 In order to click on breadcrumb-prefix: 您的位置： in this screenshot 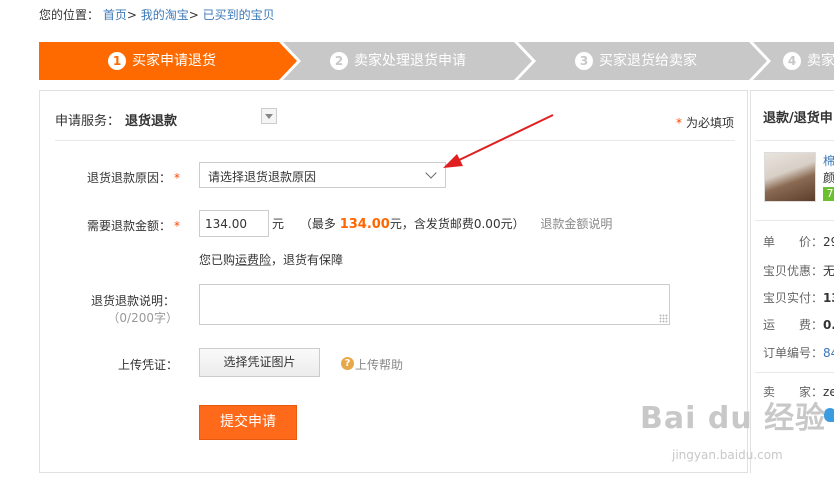, I will do `click(69, 15)`.